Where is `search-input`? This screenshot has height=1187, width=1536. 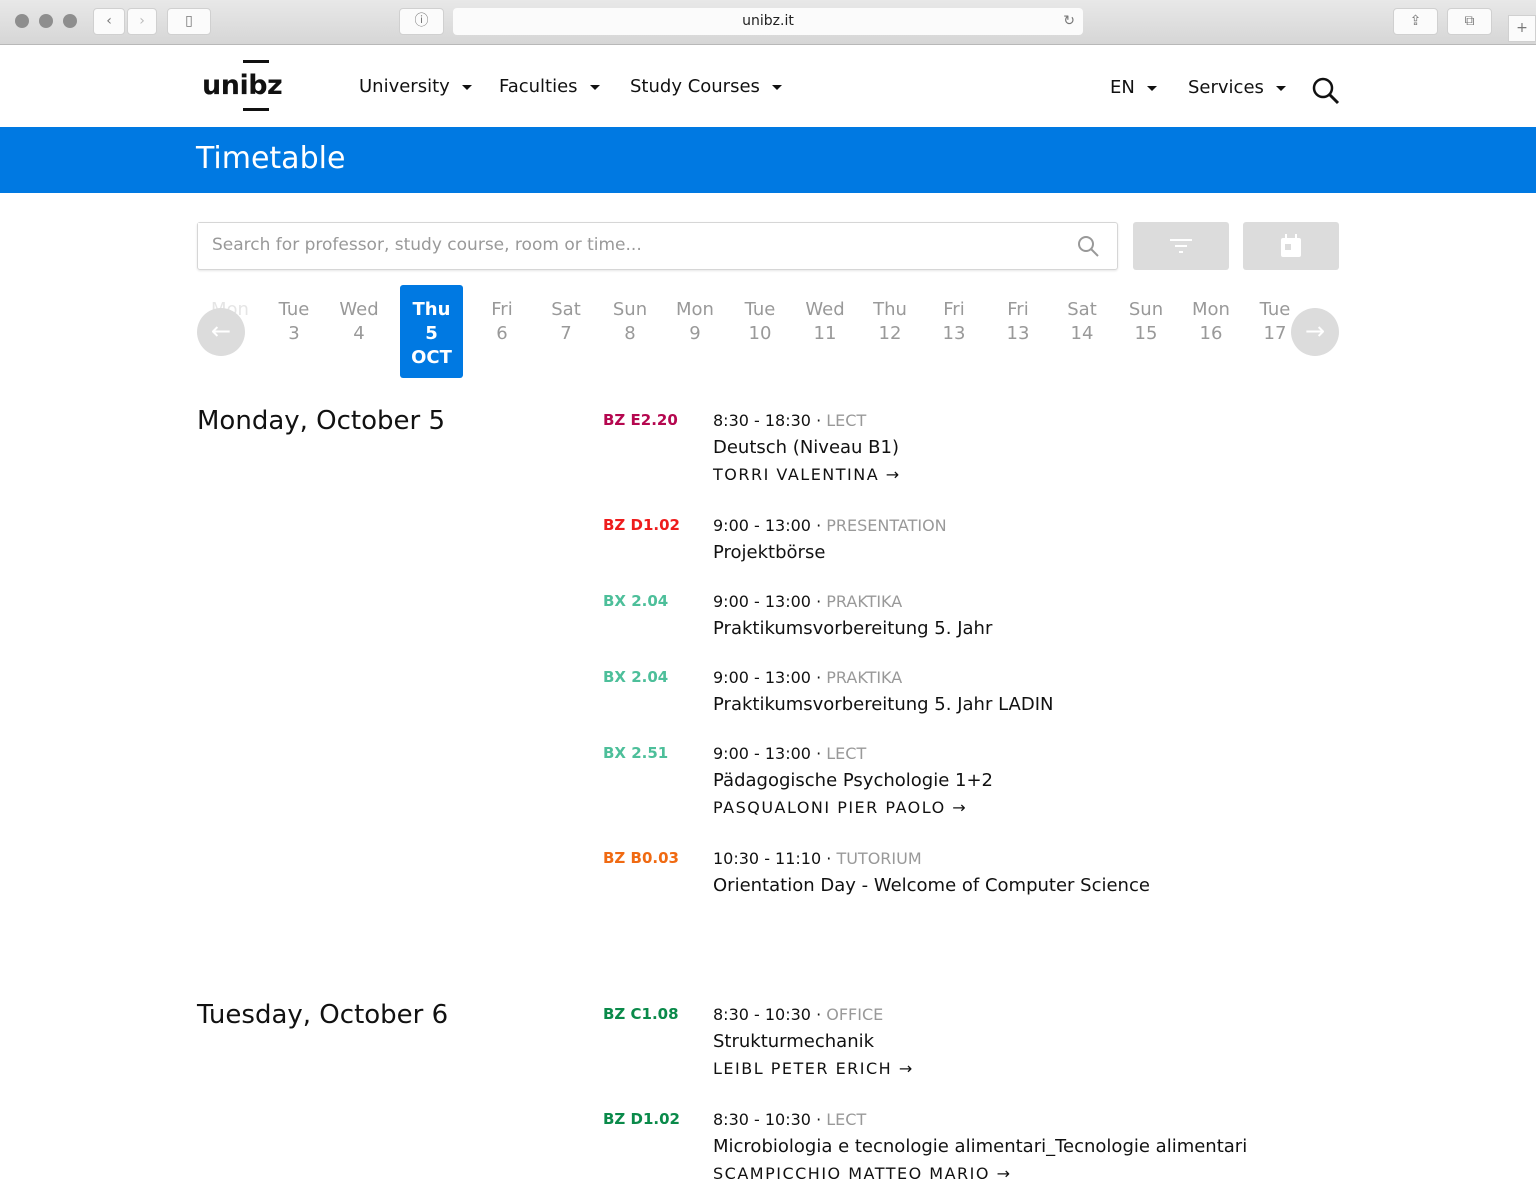
search-input is located at coordinates (628, 245).